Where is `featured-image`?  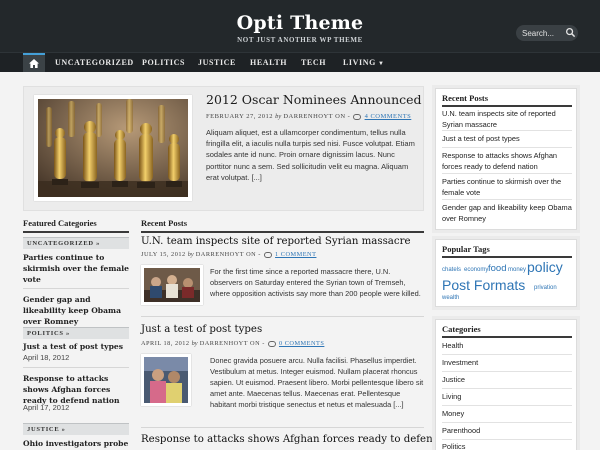
featured-image is located at coordinates (113, 148).